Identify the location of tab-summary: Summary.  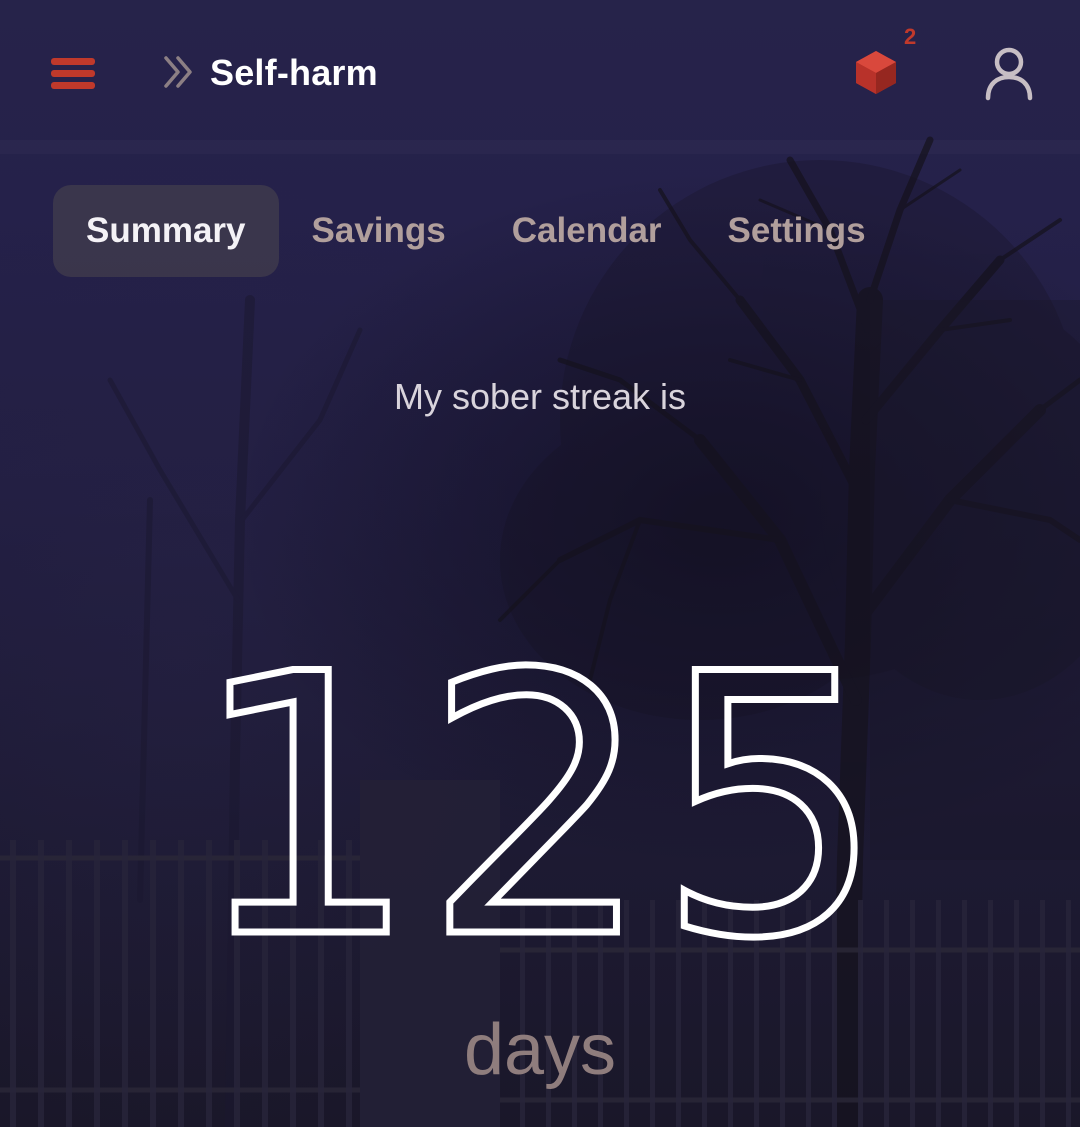
(166, 231).